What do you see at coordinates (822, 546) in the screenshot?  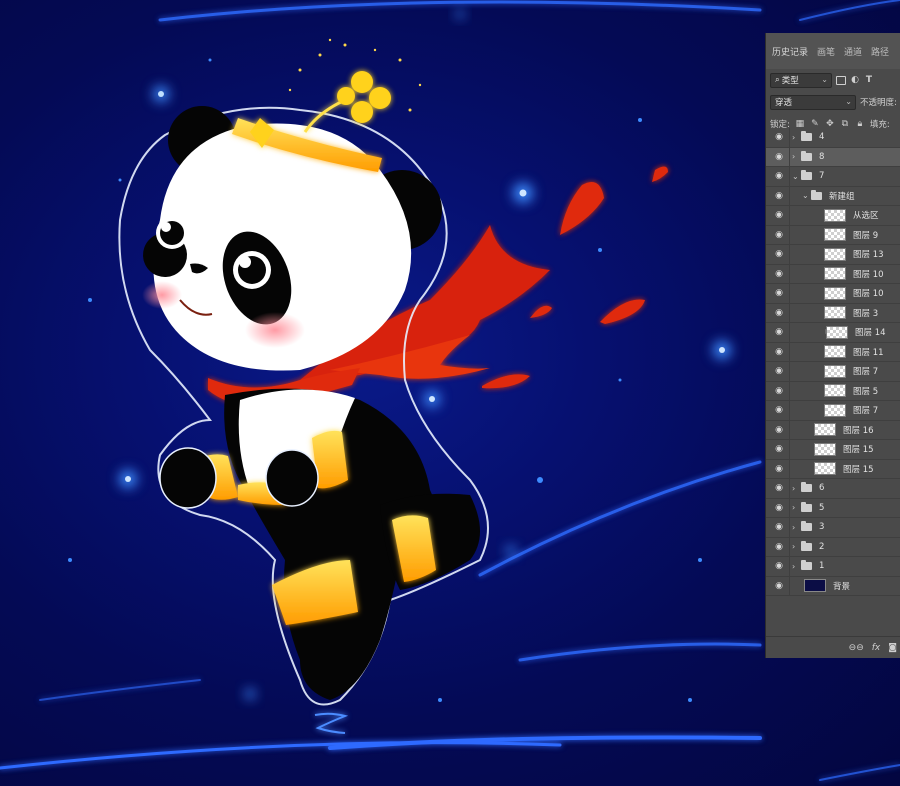 I see `layer-name: 2` at bounding box center [822, 546].